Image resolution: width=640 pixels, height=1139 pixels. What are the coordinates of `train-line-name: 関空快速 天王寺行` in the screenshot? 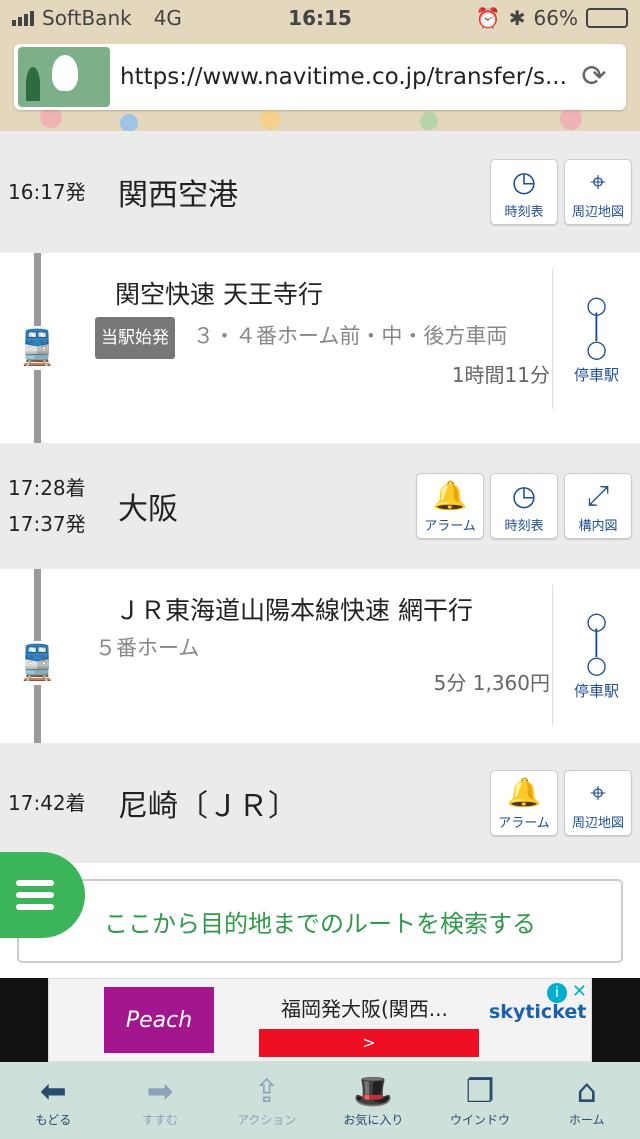 It's located at (219, 294).